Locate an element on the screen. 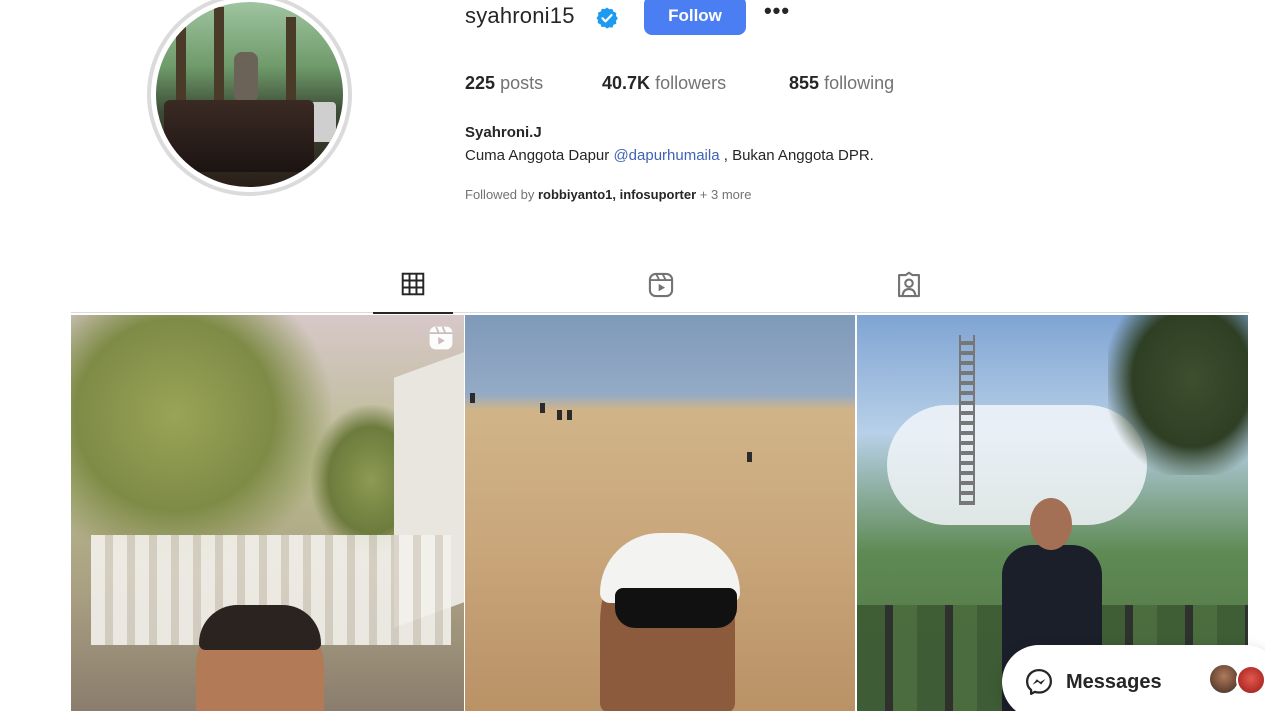 The width and height of the screenshot is (1265, 711). followed-by-more: + 3 more is located at coordinates (724, 194).